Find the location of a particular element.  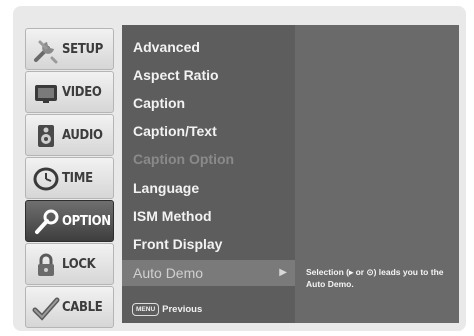

menu-item-front-display: Front Display is located at coordinates (208, 244).